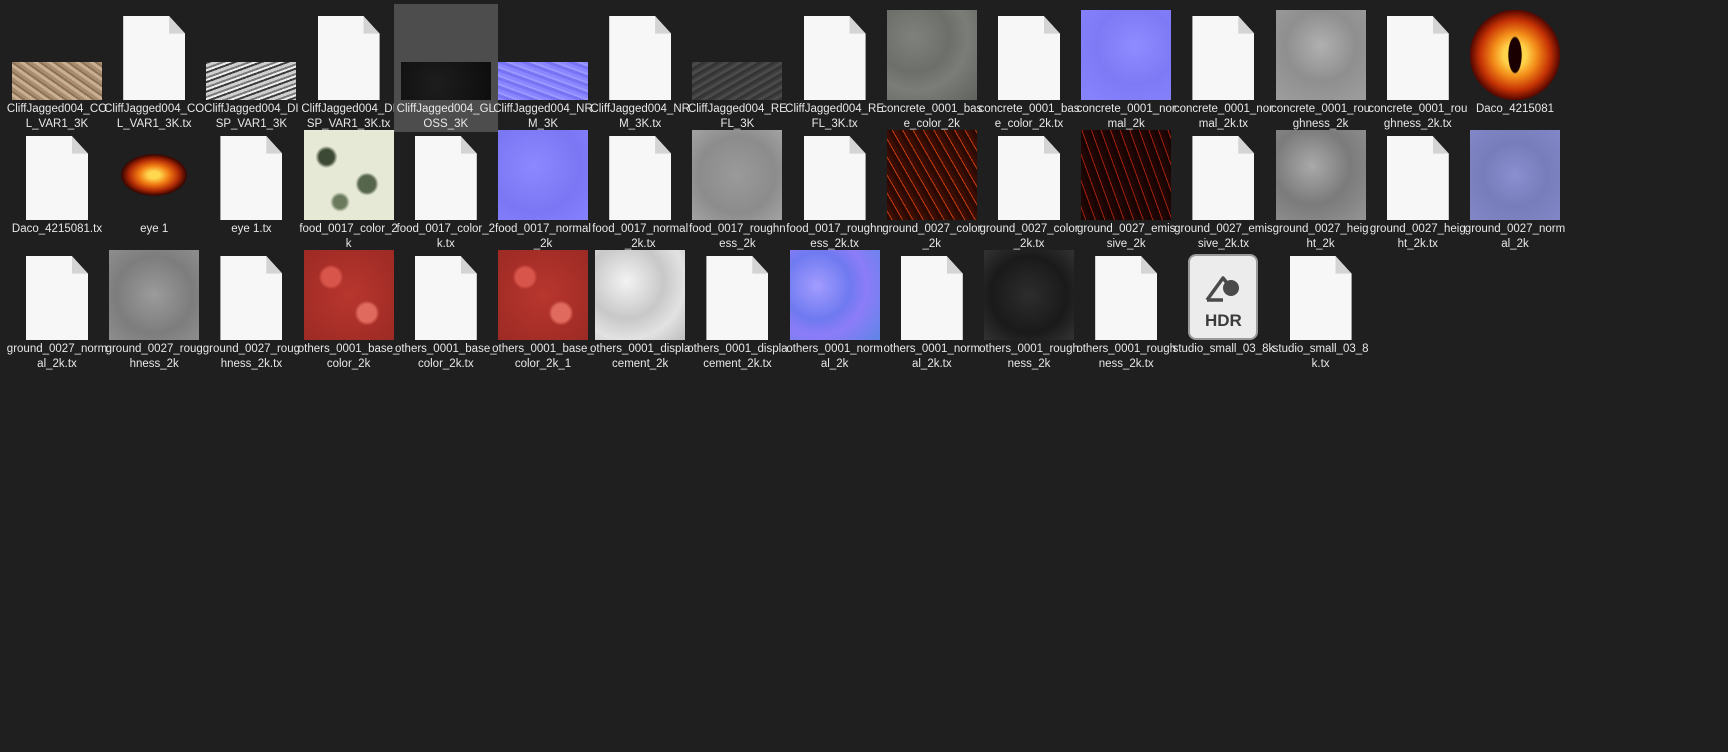 The image size is (1728, 752). I want to click on file-item: concrete_0001_base_color_2k.tx, so click(1029, 68).